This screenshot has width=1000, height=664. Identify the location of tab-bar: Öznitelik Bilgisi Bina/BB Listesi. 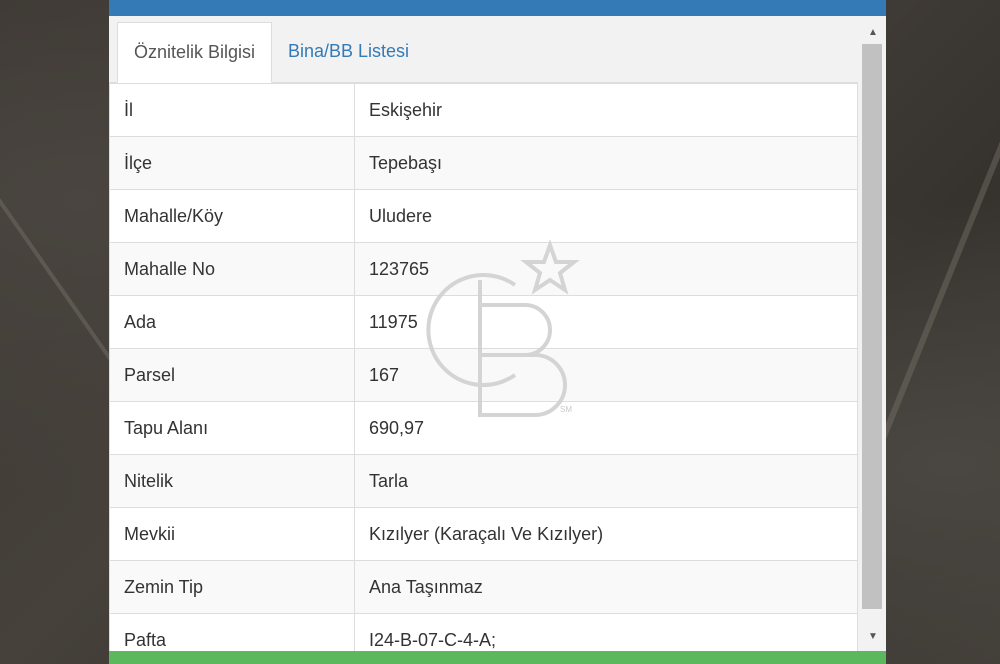
(483, 49).